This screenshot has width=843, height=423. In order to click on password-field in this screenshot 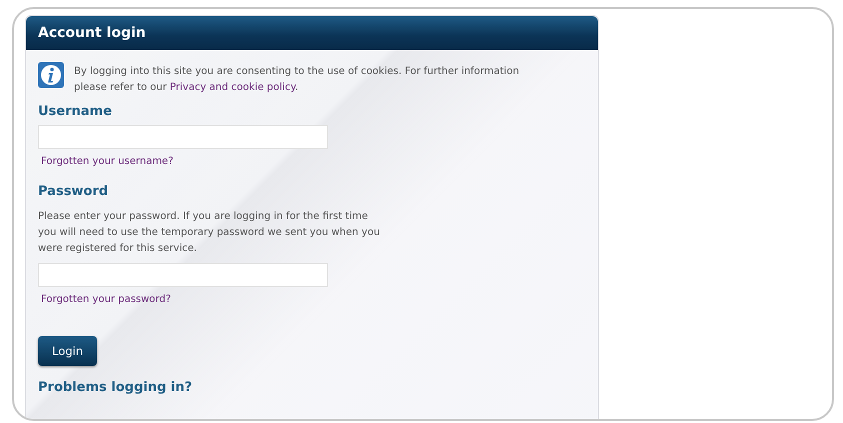, I will do `click(183, 275)`.